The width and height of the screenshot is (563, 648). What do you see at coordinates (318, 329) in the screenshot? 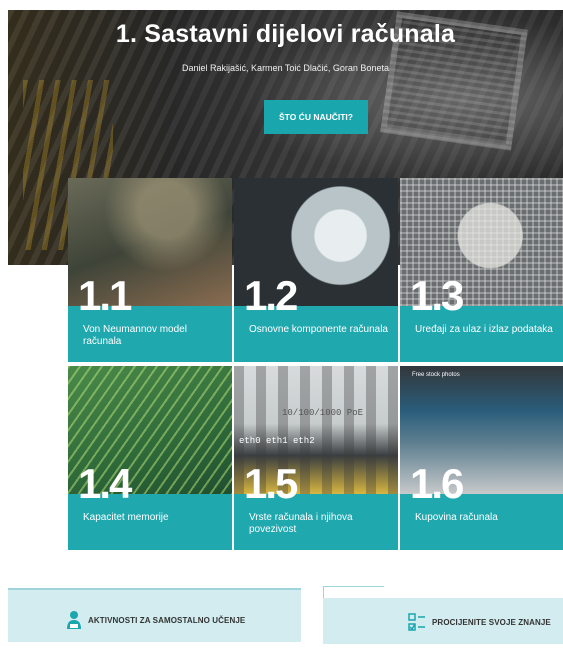
I see `card-label: Osnovne komponente računala` at bounding box center [318, 329].